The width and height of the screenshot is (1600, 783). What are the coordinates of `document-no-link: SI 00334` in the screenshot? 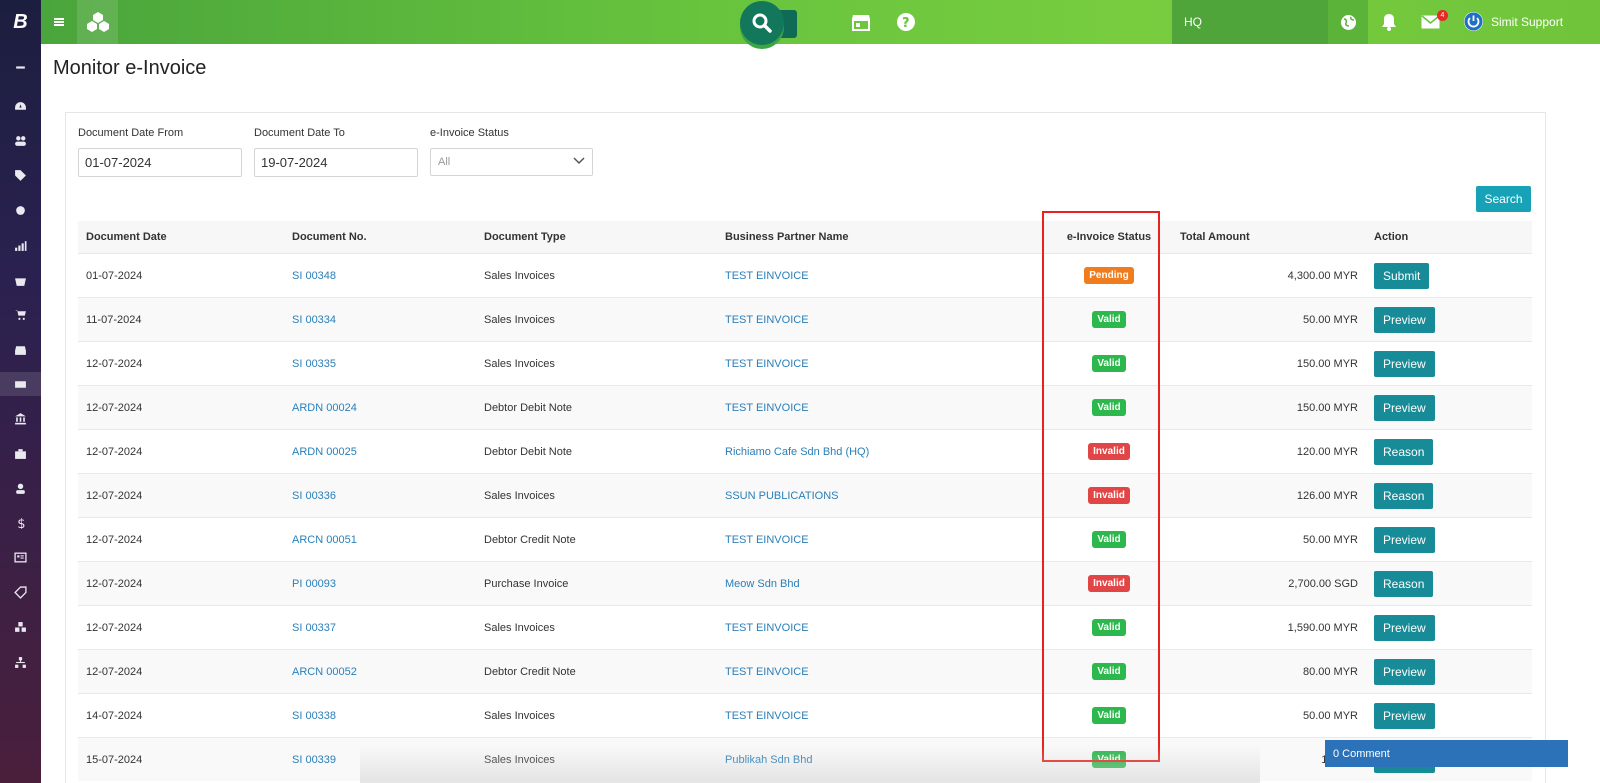 It's located at (314, 319).